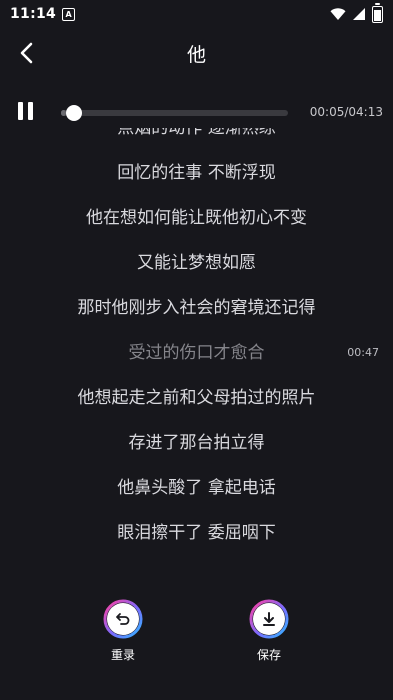  I want to click on lyric-line: 存进了那台拍立得, so click(196, 443).